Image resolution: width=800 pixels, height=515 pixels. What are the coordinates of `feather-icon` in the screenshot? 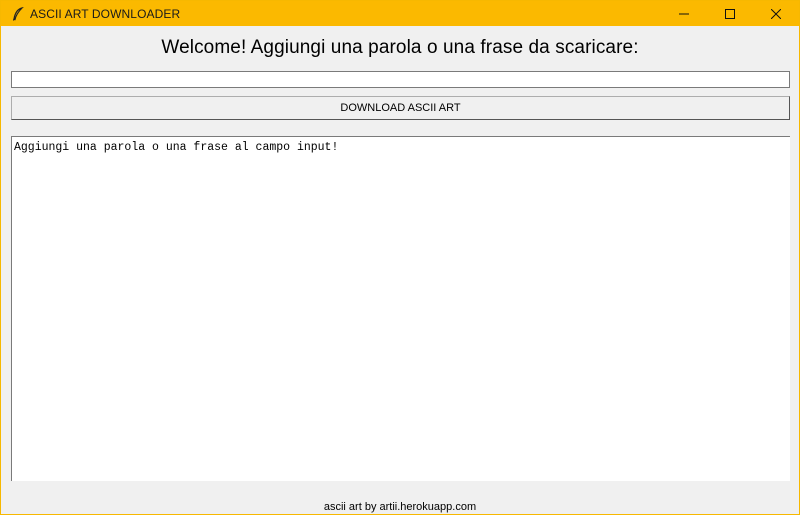 It's located at (18, 13).